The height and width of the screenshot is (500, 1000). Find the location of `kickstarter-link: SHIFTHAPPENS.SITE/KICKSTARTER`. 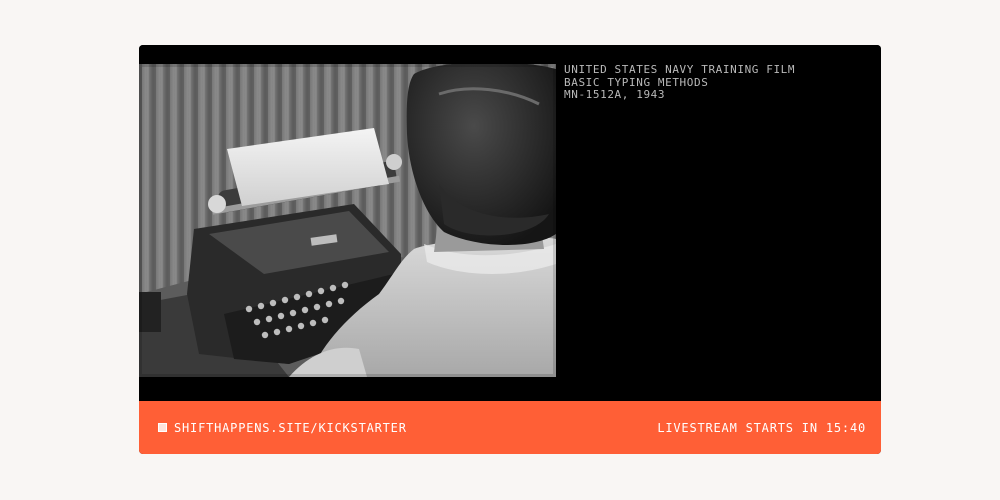

kickstarter-link: SHIFTHAPPENS.SITE/KICKSTARTER is located at coordinates (282, 427).